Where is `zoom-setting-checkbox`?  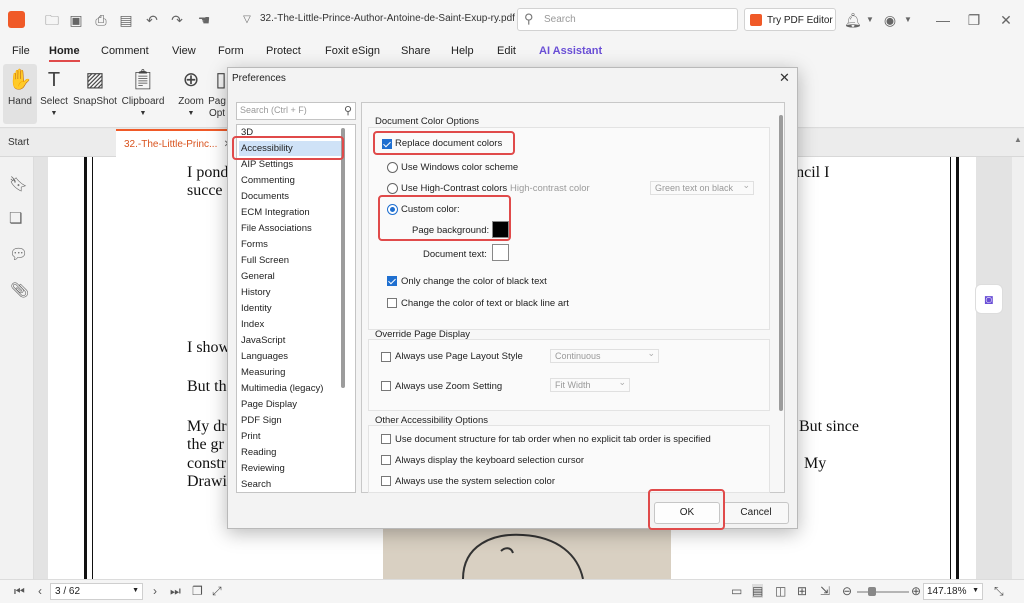
zoom-setting-checkbox is located at coordinates (386, 386).